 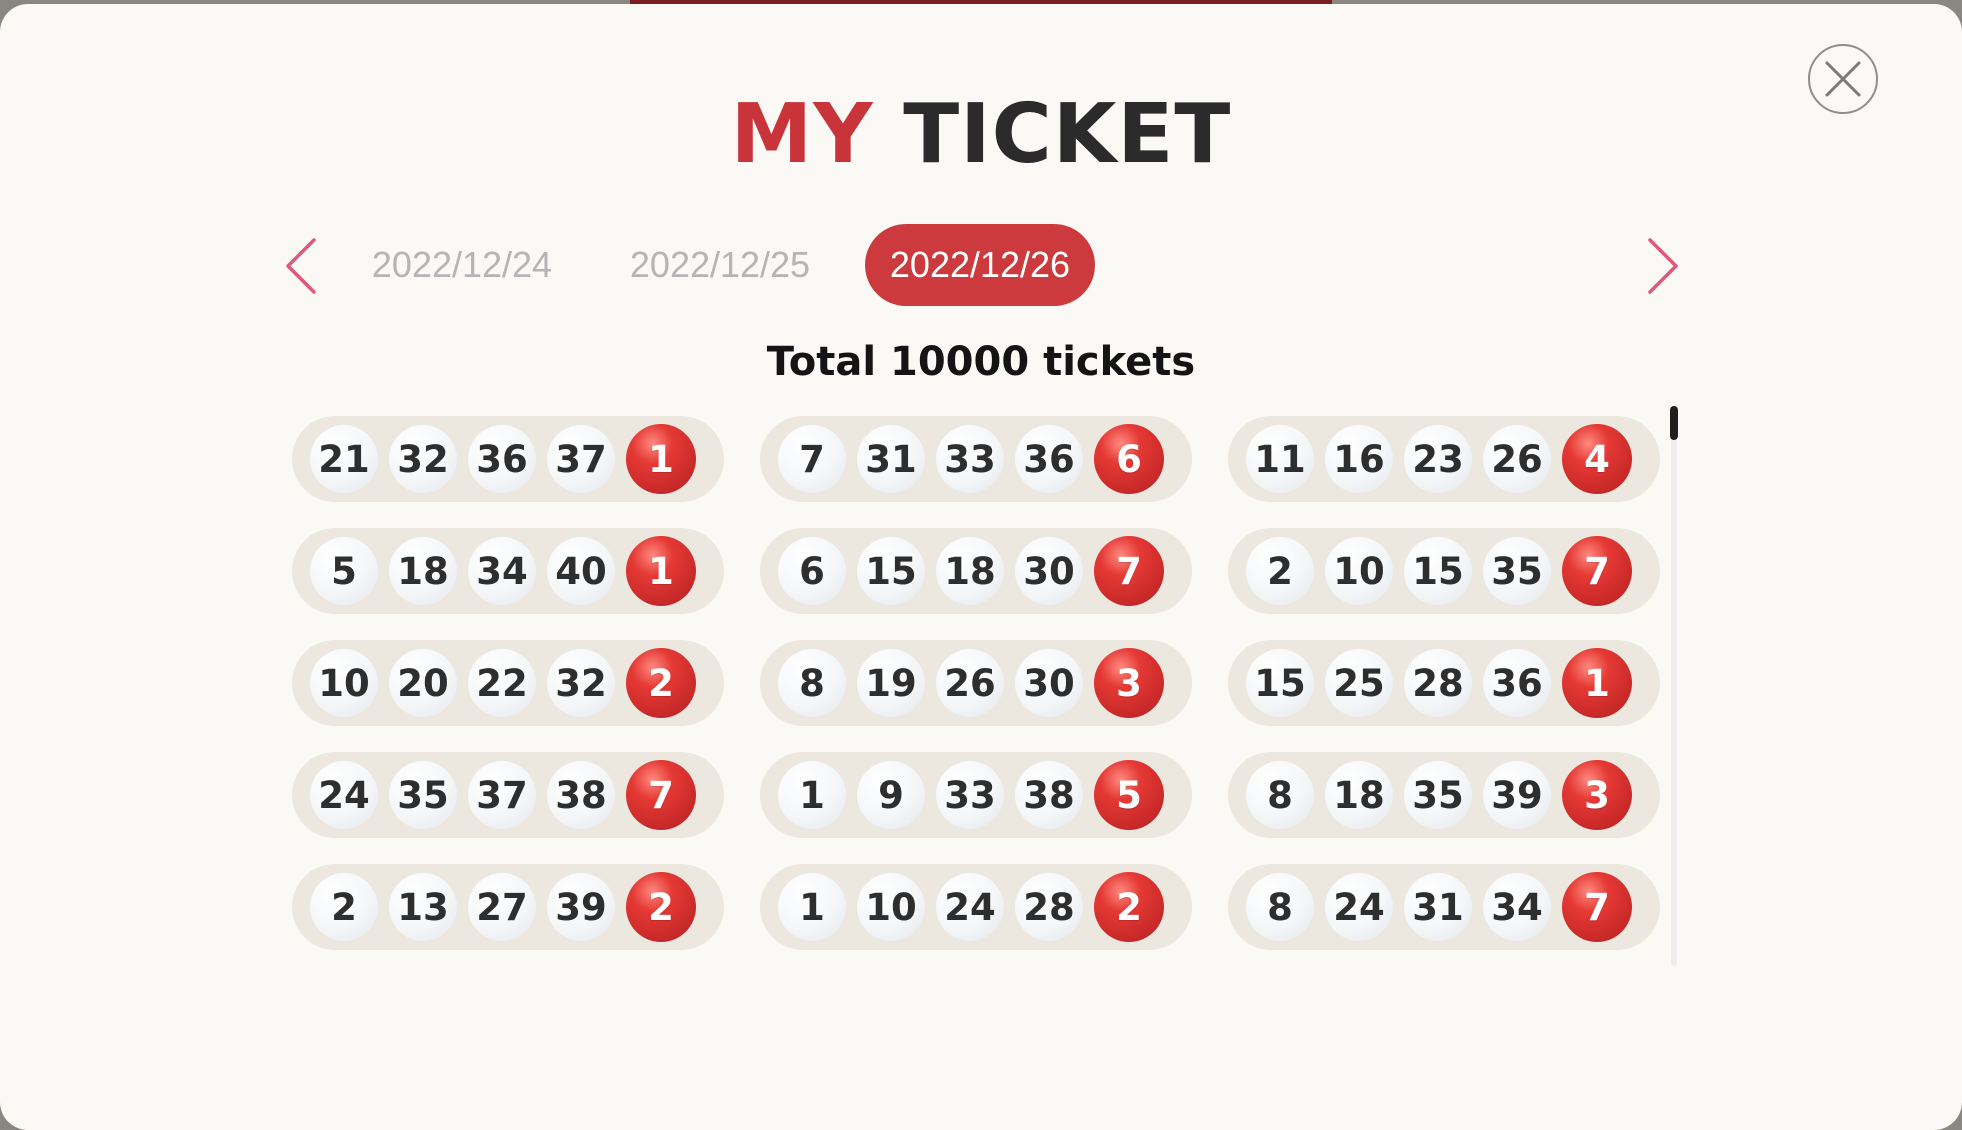 I want to click on ticket-row: 2 10 15 35 7, so click(x=1444, y=571).